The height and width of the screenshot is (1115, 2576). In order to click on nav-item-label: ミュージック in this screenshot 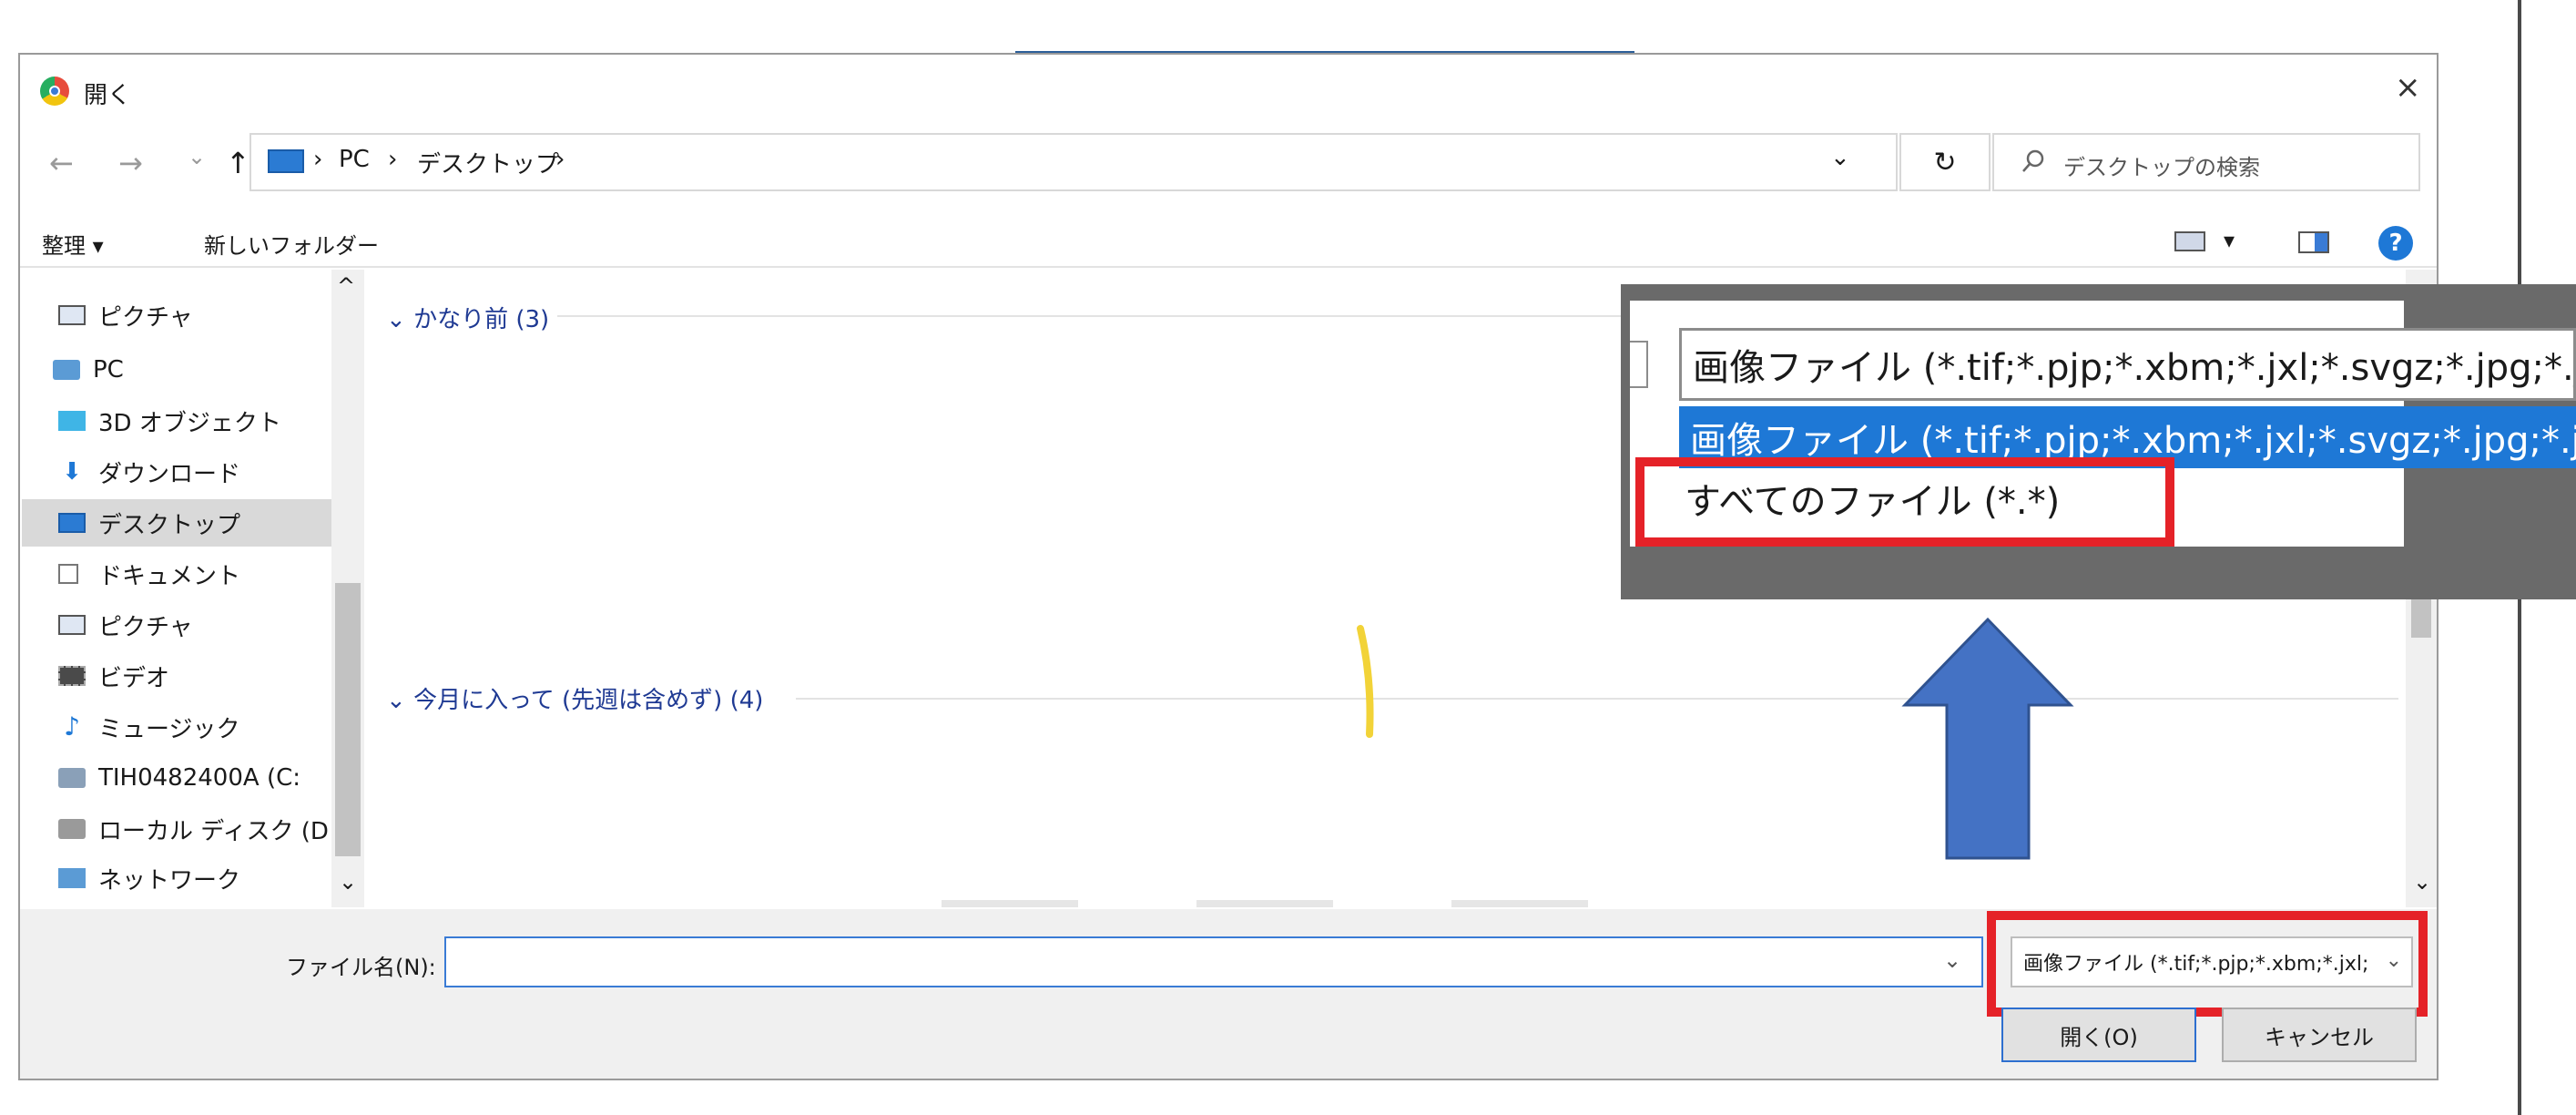, I will do `click(169, 729)`.